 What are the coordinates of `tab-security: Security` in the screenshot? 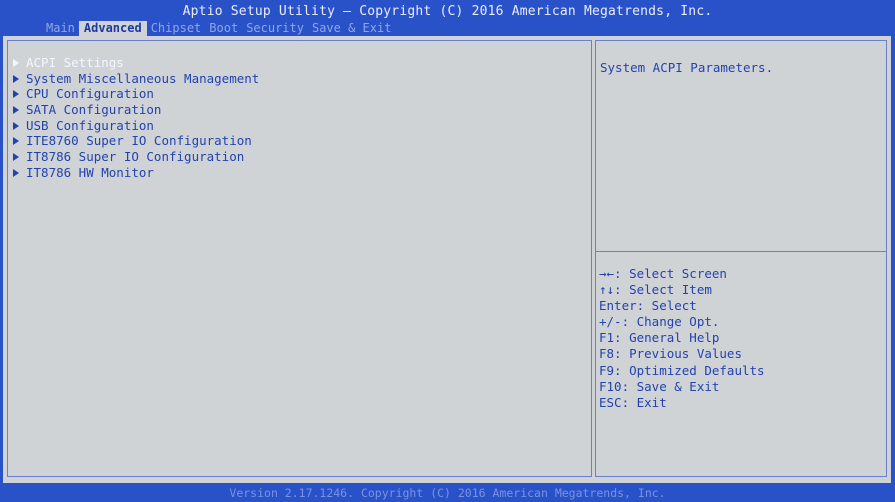 It's located at (275, 28).